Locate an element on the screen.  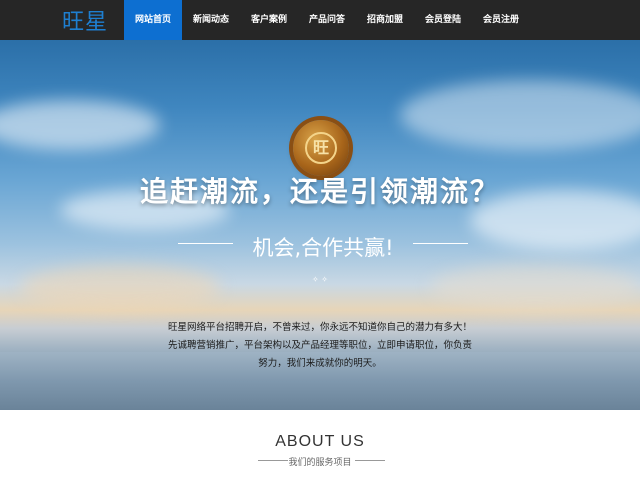
seal-character: 旺 is located at coordinates (321, 148).